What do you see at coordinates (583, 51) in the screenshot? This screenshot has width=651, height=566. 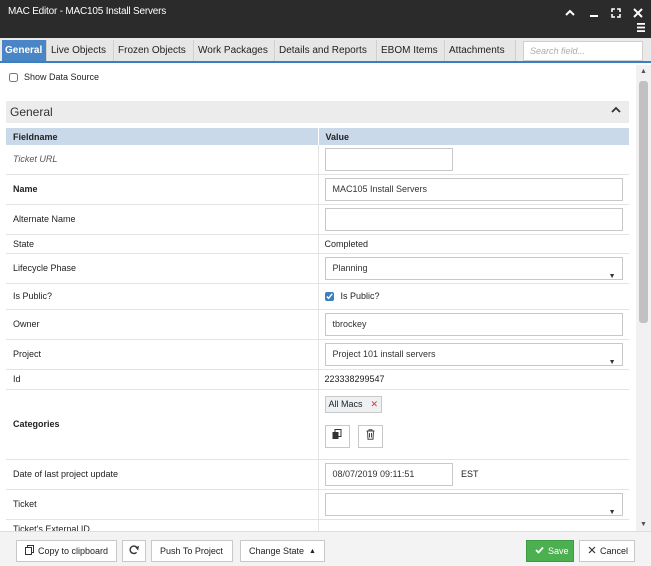 I see `search-input` at bounding box center [583, 51].